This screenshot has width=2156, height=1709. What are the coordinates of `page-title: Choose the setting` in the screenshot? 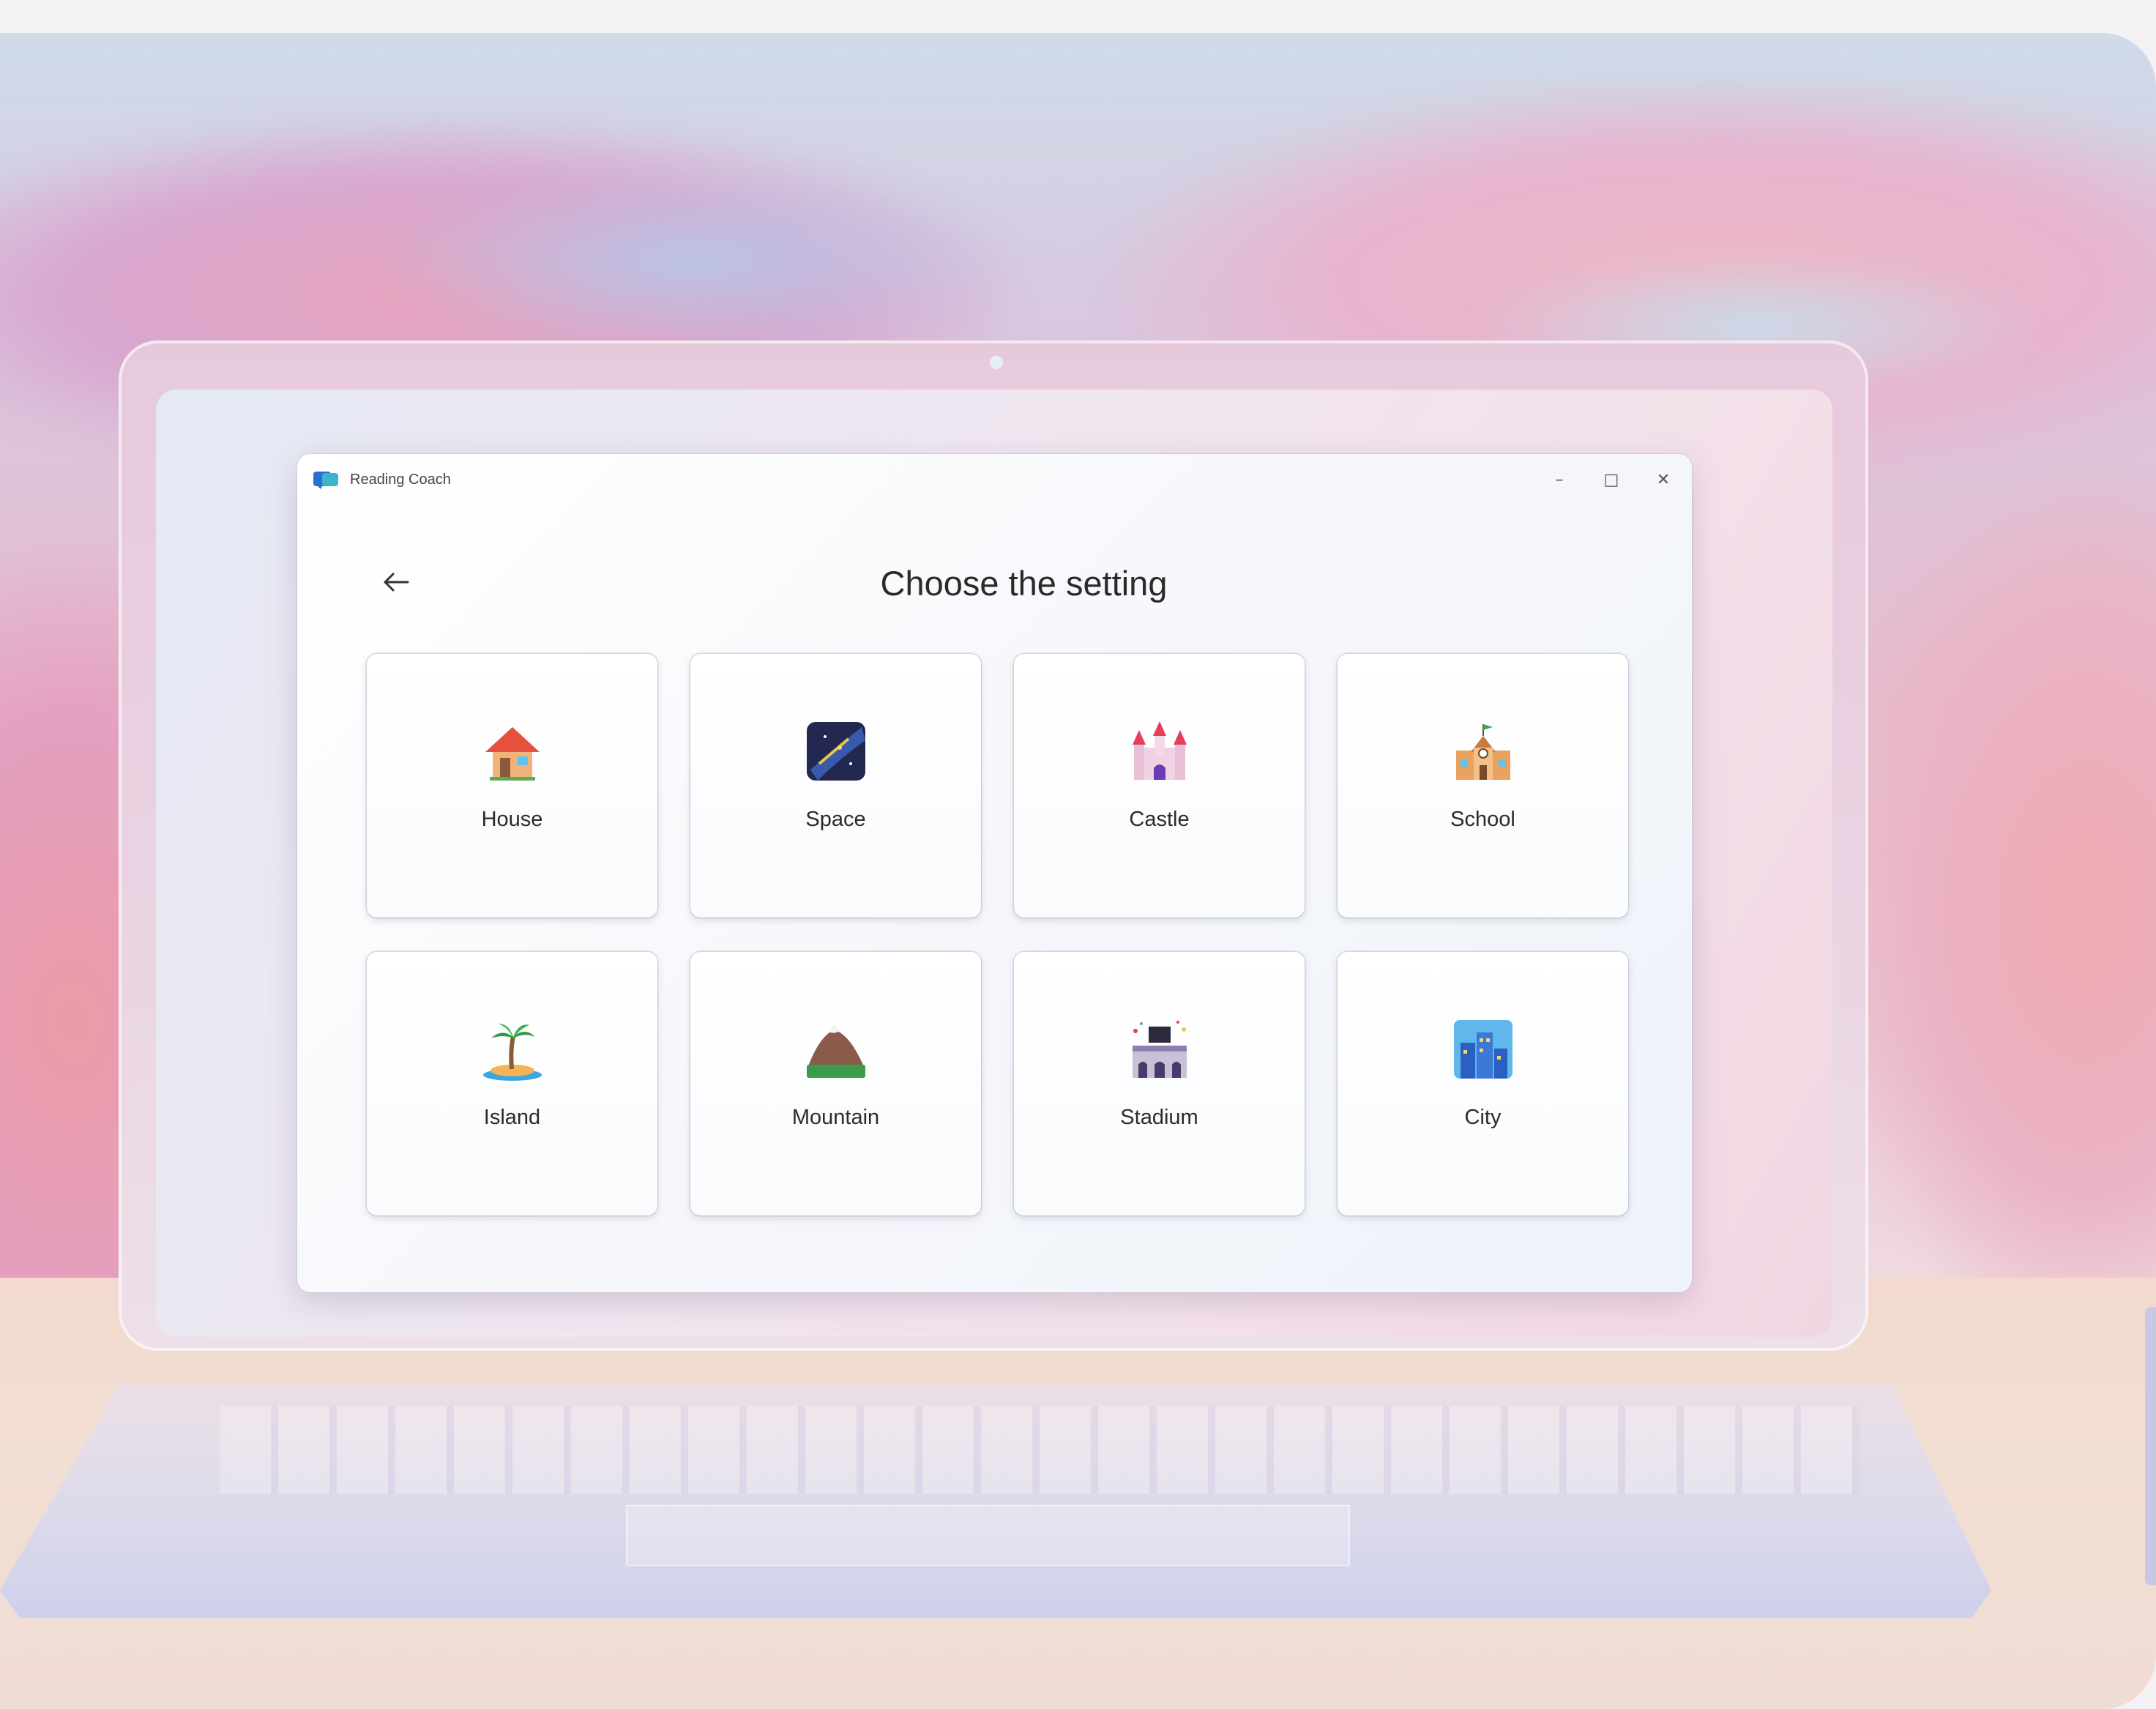 It's located at (994, 584).